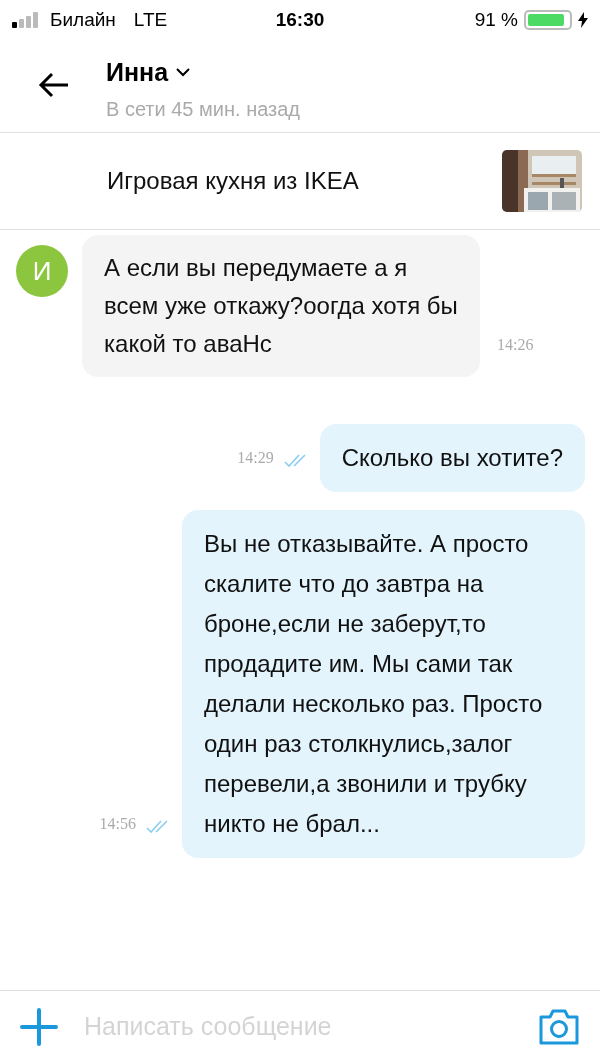 Image resolution: width=600 pixels, height=1063 pixels. Describe the element at coordinates (548, 20) in the screenshot. I see `battery-icon` at that location.